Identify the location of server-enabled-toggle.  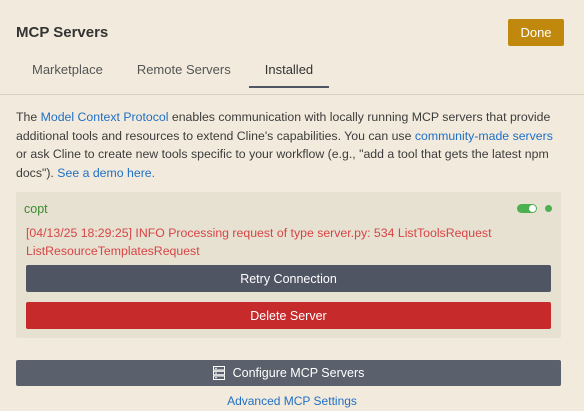
(527, 208).